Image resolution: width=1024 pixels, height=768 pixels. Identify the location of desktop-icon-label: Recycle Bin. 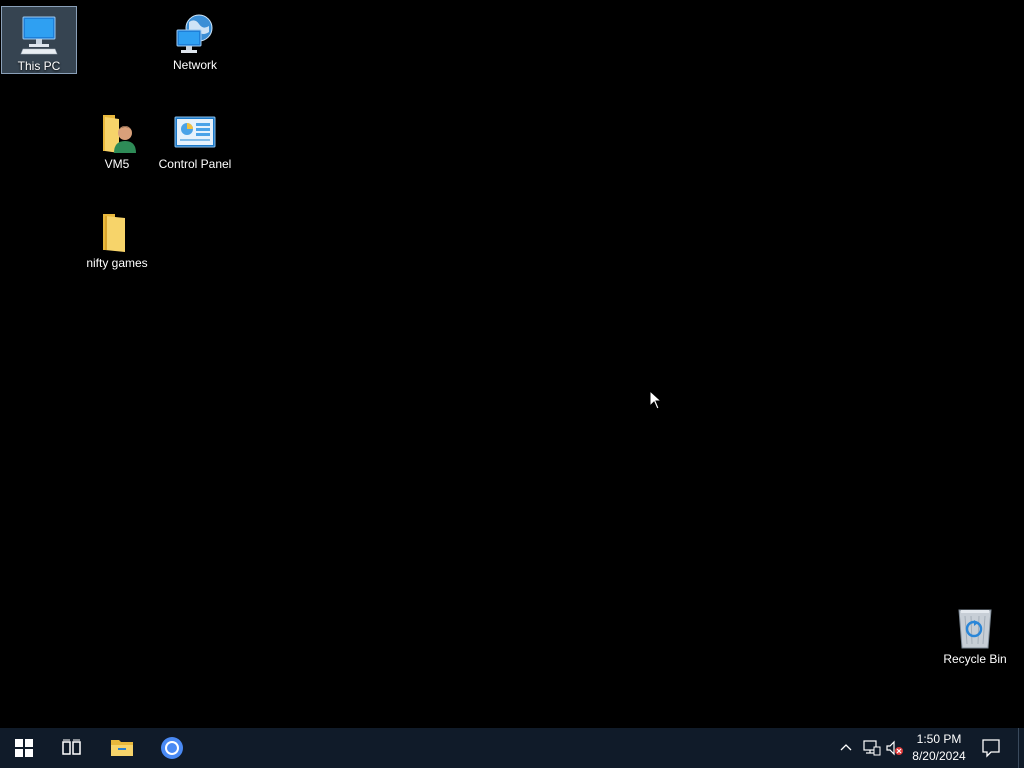
(975, 659).